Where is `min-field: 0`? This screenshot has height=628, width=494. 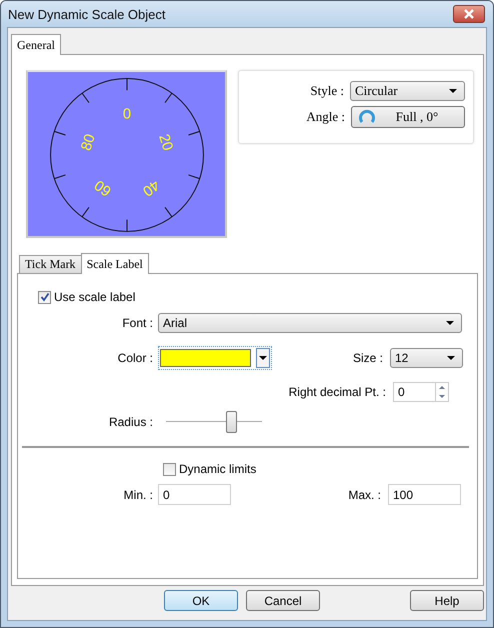
min-field: 0 is located at coordinates (194, 494).